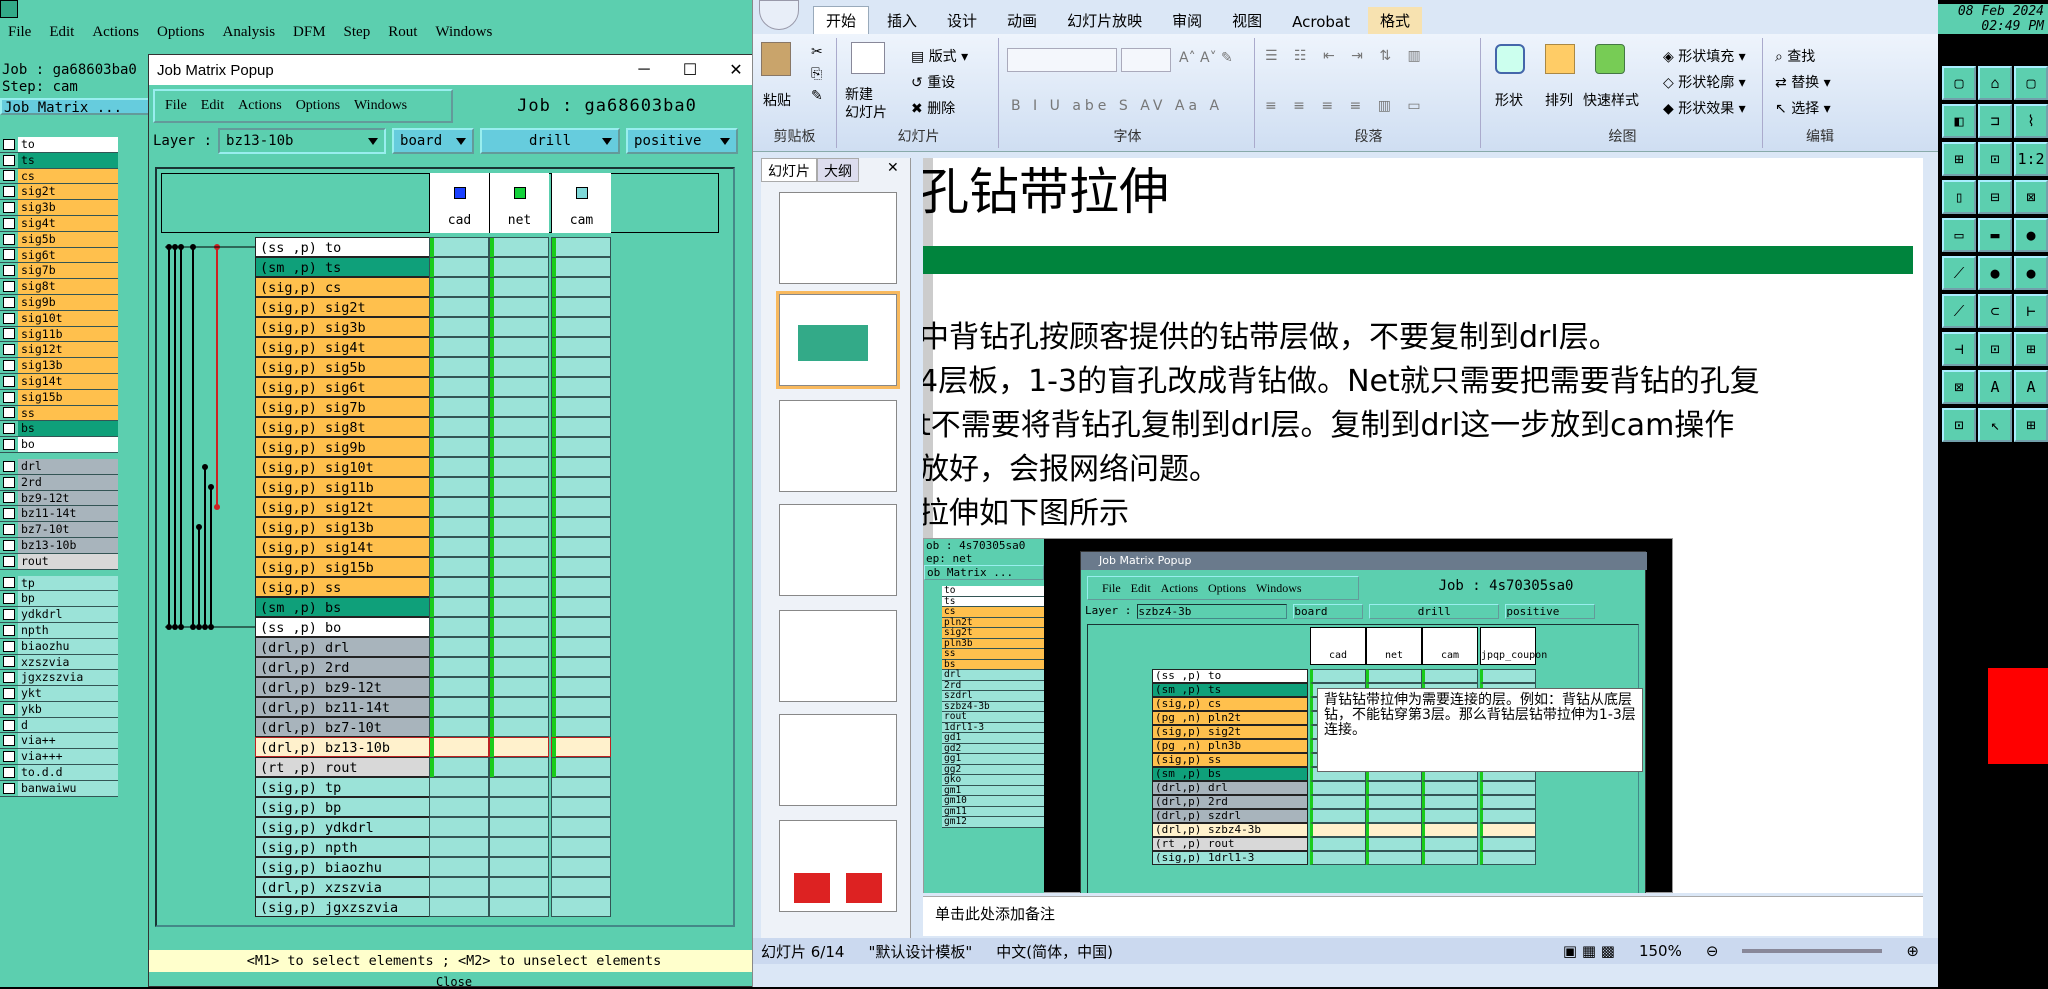 This screenshot has width=2048, height=989. What do you see at coordinates (59, 757) in the screenshot?
I see `left-layer-item: via+++` at bounding box center [59, 757].